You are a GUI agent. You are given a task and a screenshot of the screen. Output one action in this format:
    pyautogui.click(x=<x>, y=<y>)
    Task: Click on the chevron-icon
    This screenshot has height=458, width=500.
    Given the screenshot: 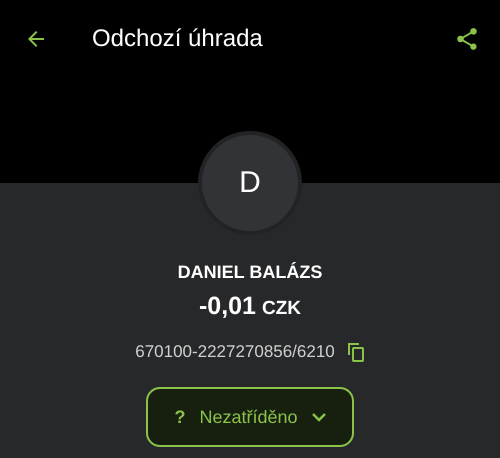 What is the action you would take?
    pyautogui.click(x=319, y=417)
    